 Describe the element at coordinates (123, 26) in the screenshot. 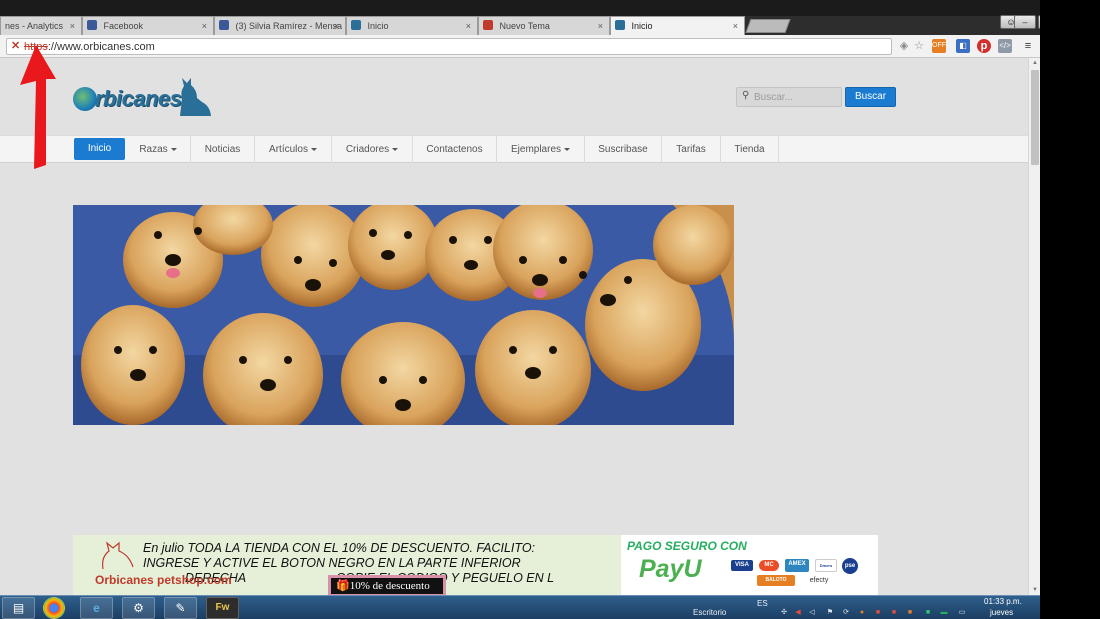

I see `tab-title: Facebook` at that location.